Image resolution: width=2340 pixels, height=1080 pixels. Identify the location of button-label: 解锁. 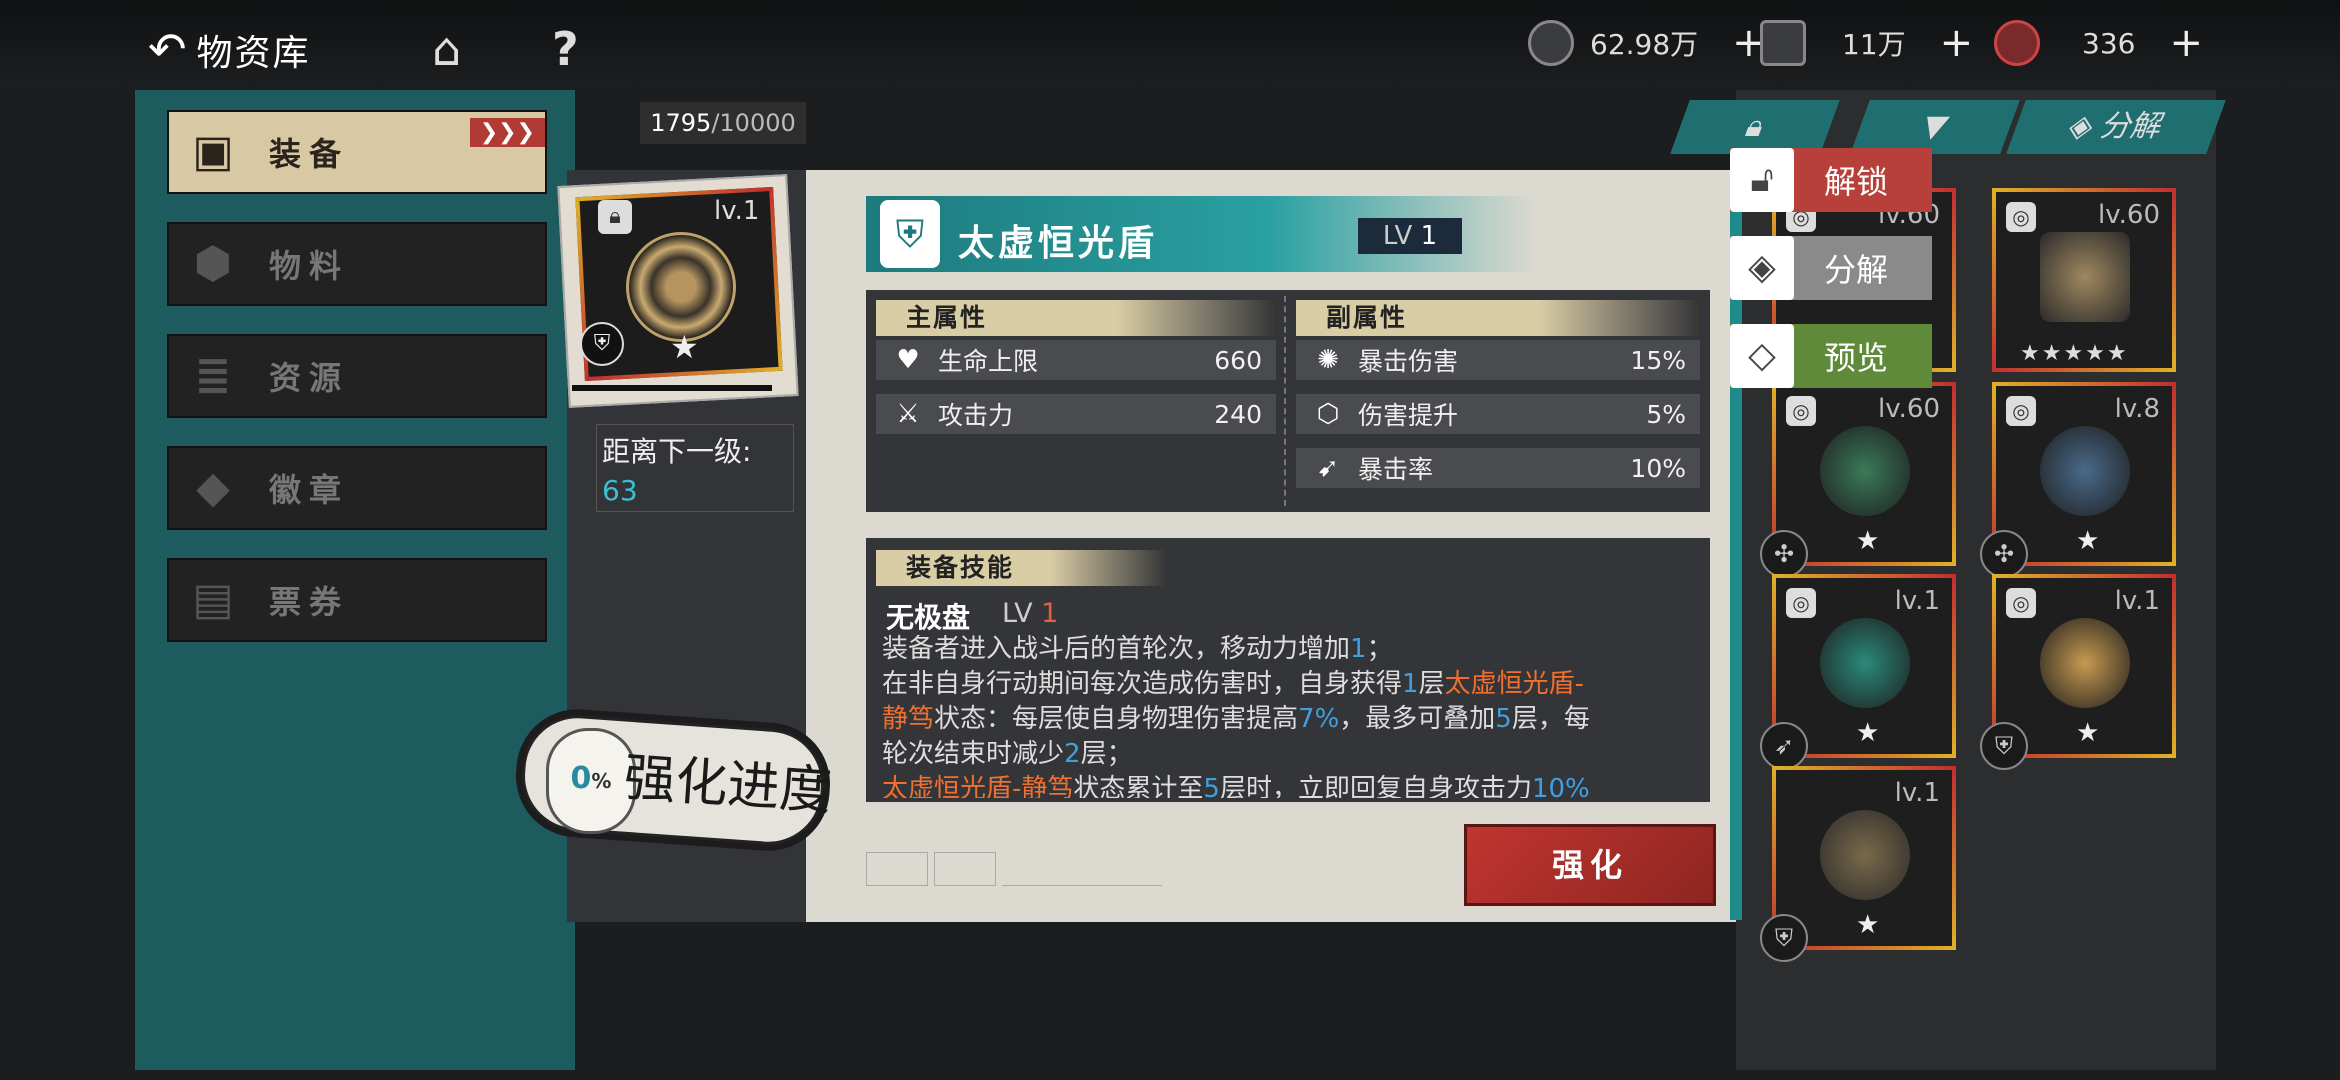
(1856, 182).